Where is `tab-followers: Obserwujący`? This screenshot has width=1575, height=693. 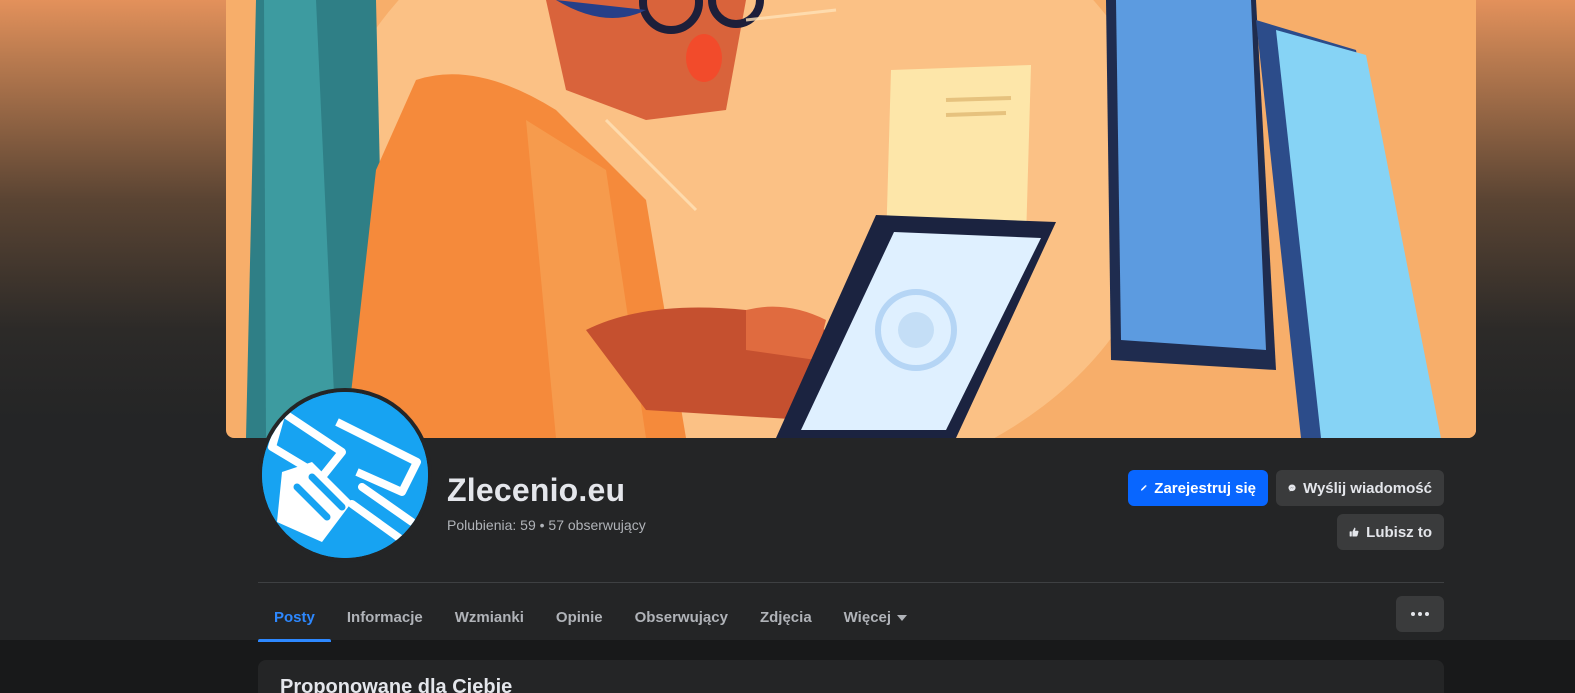 tab-followers: Obserwujący is located at coordinates (681, 617).